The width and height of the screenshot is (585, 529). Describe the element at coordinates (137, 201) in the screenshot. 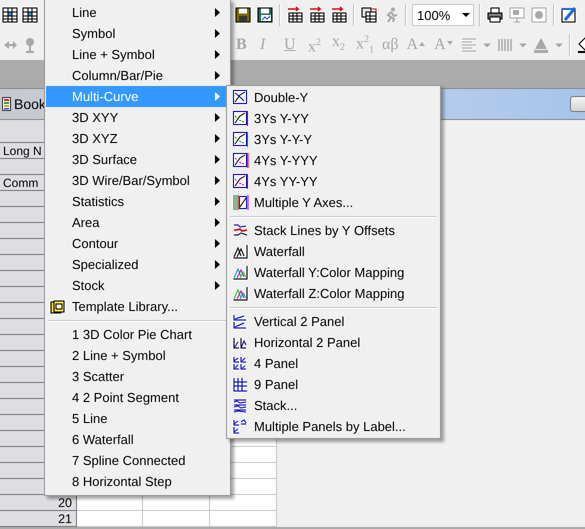

I see `menu-item: Statistics` at that location.